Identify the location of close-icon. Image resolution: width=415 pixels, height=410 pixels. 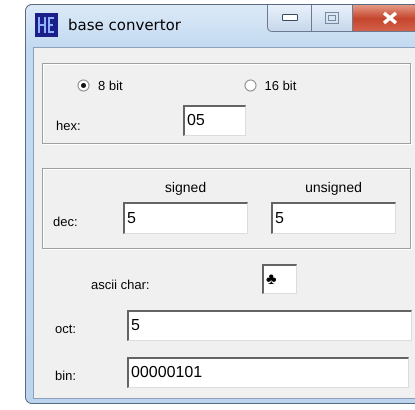
(389, 17).